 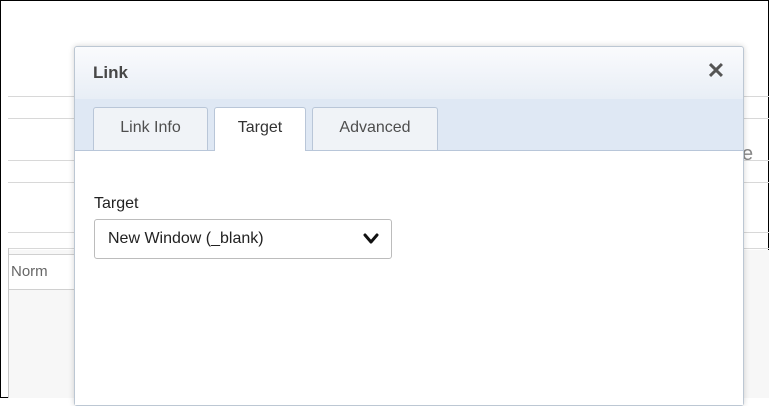 I want to click on editor-left-border, so click(x=8, y=323).